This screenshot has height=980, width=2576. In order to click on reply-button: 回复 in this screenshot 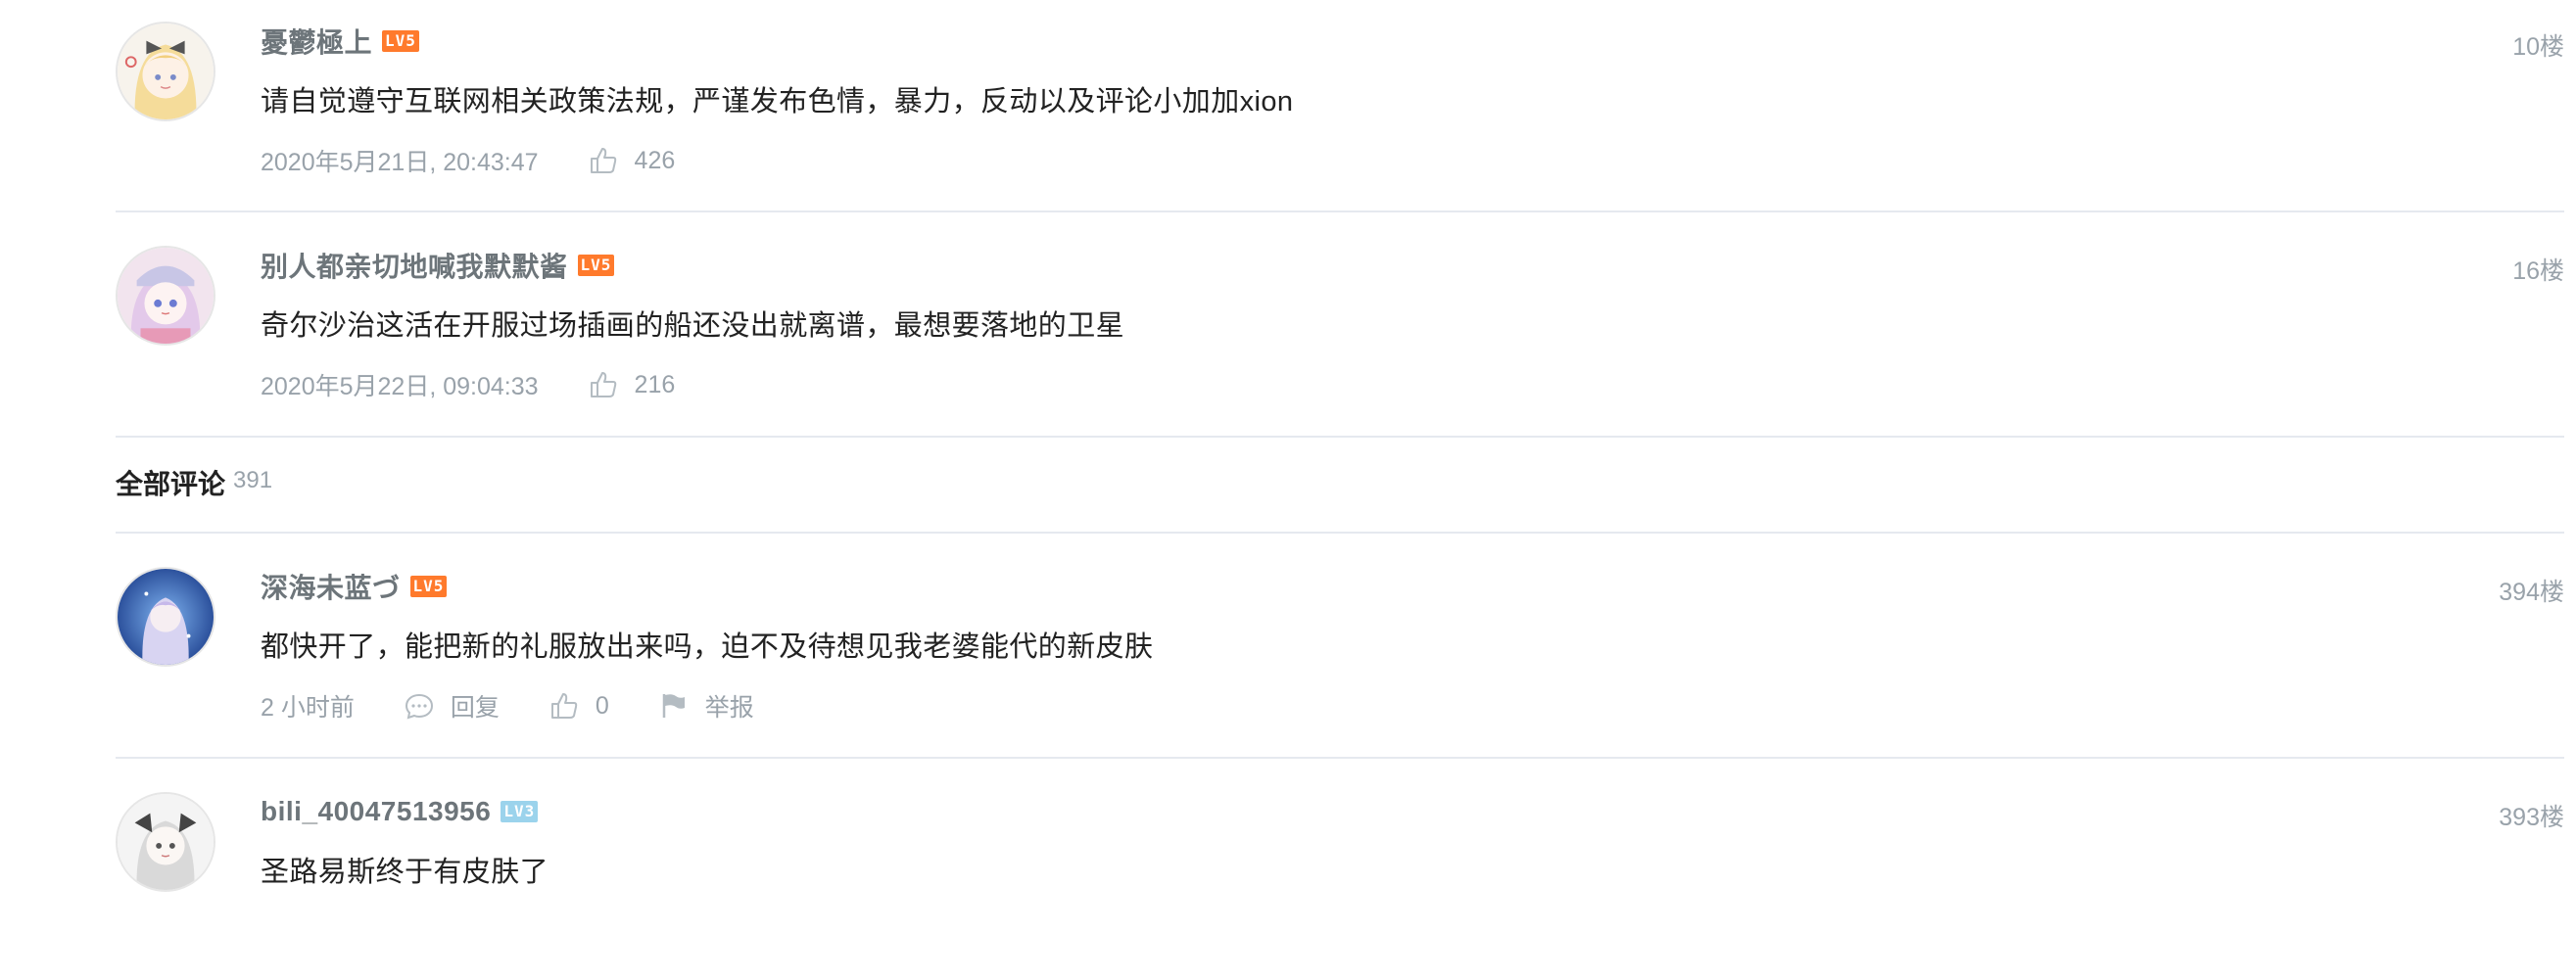, I will do `click(476, 705)`.